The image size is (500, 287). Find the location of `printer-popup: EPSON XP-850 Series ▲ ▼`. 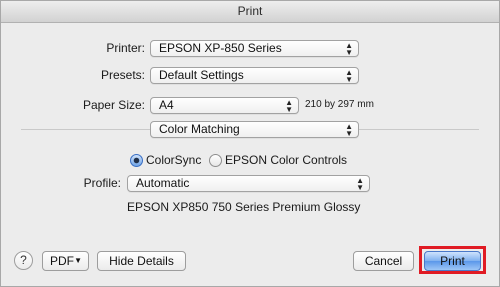

printer-popup: EPSON XP-850 Series ▲ ▼ is located at coordinates (254, 48).